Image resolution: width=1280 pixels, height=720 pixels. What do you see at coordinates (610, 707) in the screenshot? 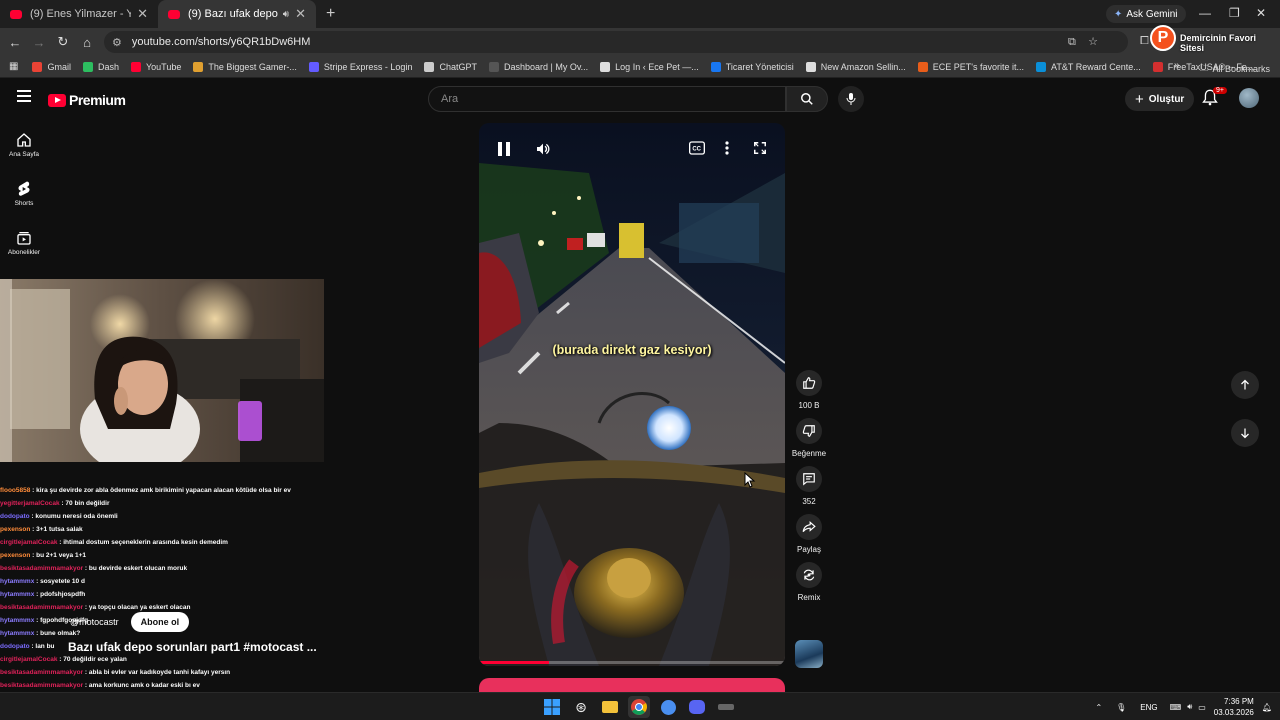
I see `taskbar-app-explorer` at bounding box center [610, 707].